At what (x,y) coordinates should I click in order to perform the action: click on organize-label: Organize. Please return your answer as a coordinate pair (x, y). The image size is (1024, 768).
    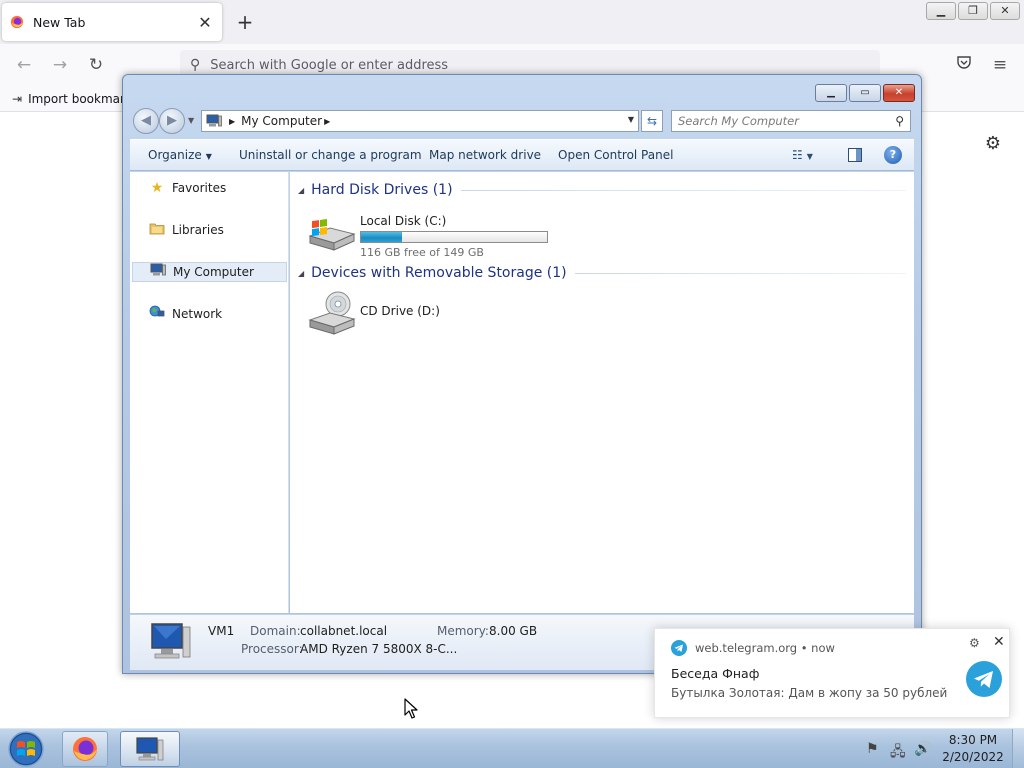
    Looking at the image, I should click on (175, 155).